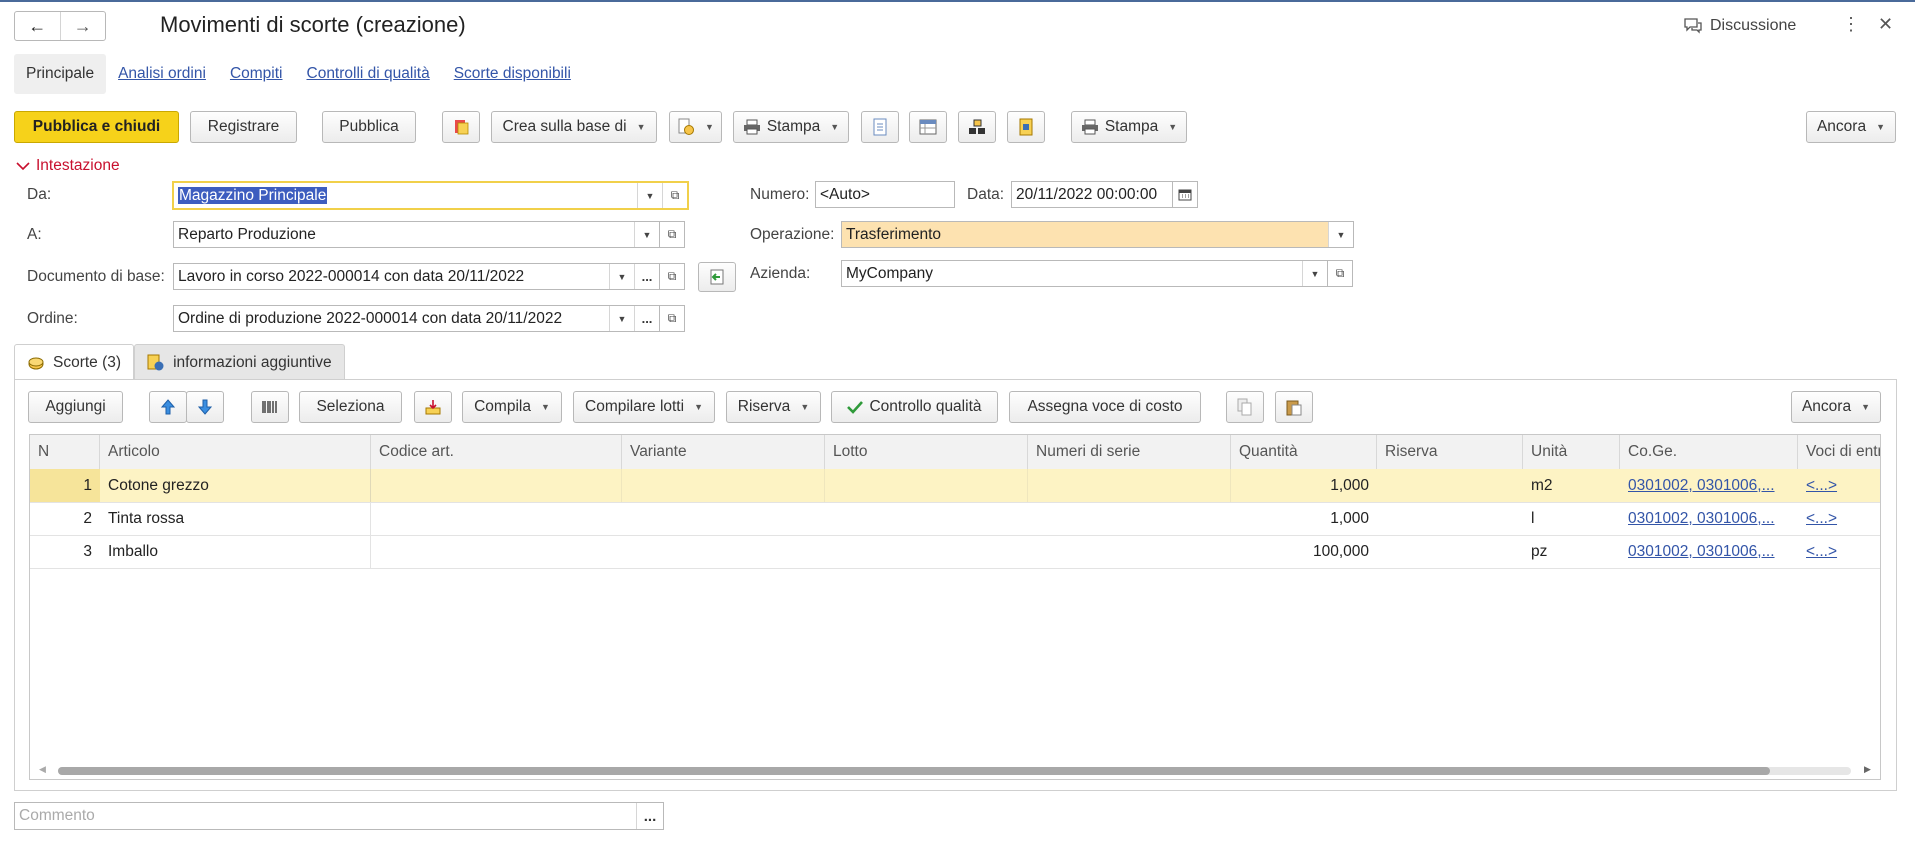  I want to click on discussion-button: Discussione, so click(1740, 26).